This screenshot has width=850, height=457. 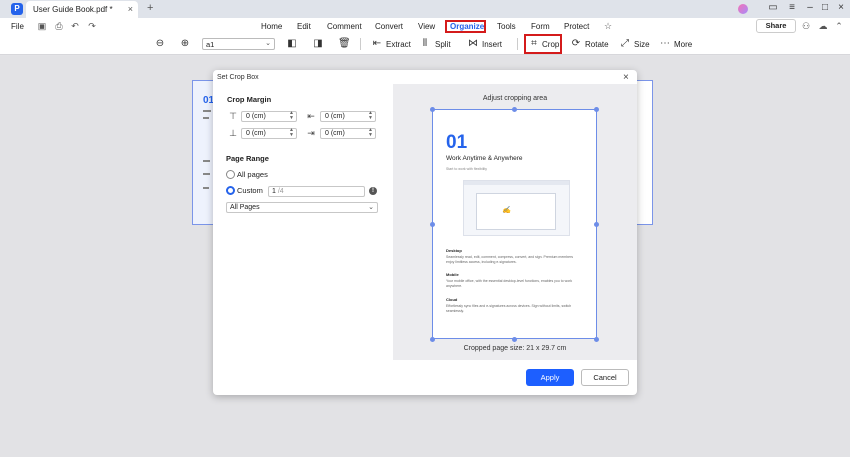 I want to click on preview-mobile-heading: Mobile, so click(x=452, y=274).